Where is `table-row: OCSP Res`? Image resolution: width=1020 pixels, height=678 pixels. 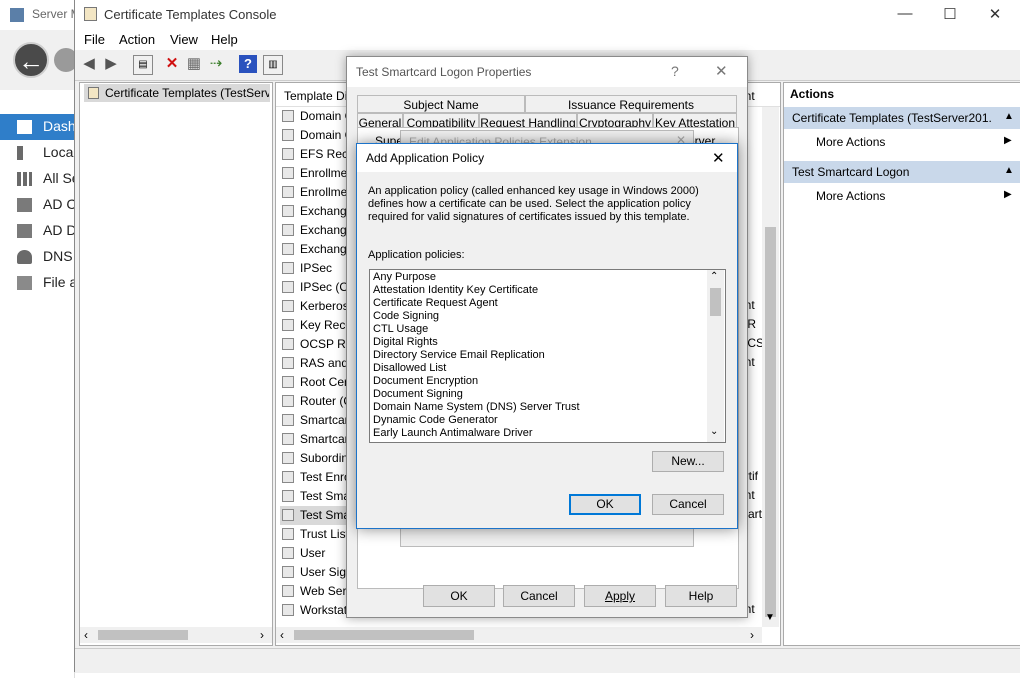
table-row: OCSP Res is located at coordinates (318, 344).